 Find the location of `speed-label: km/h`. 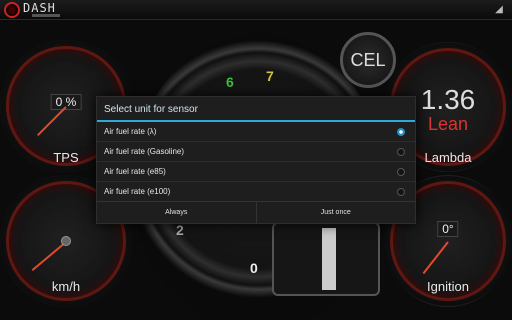

speed-label: km/h is located at coordinates (66, 286).